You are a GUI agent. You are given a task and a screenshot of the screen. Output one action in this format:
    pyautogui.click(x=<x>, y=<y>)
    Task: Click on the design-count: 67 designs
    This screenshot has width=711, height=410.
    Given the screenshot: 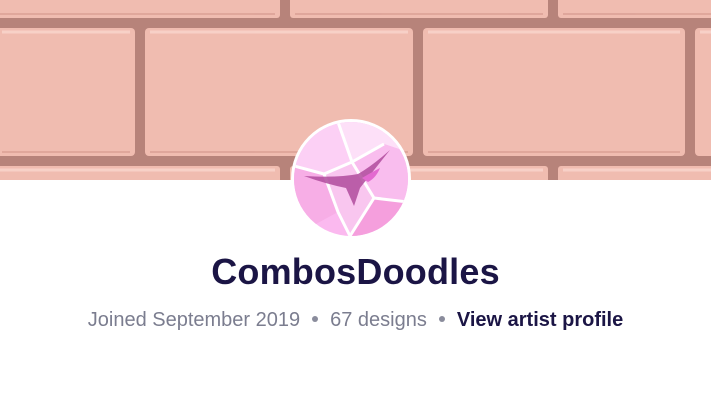 What is the action you would take?
    pyautogui.click(x=378, y=320)
    